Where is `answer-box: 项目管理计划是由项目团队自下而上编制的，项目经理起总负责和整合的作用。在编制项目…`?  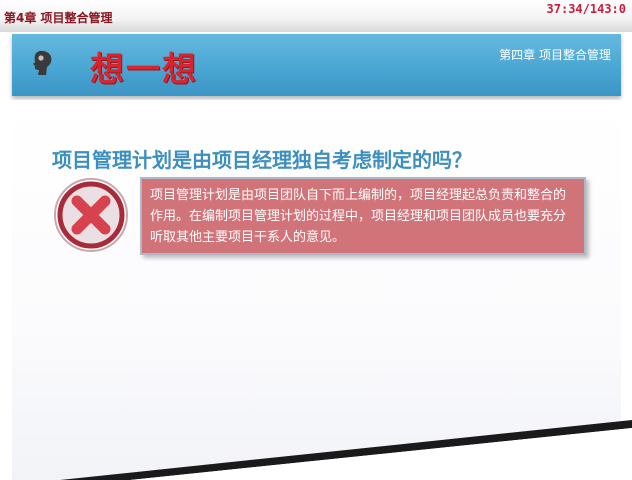 answer-box: 项目管理计划是由项目团队自下而上编制的，项目经理起总负责和整合的作用。在编制项目… is located at coordinates (363, 216).